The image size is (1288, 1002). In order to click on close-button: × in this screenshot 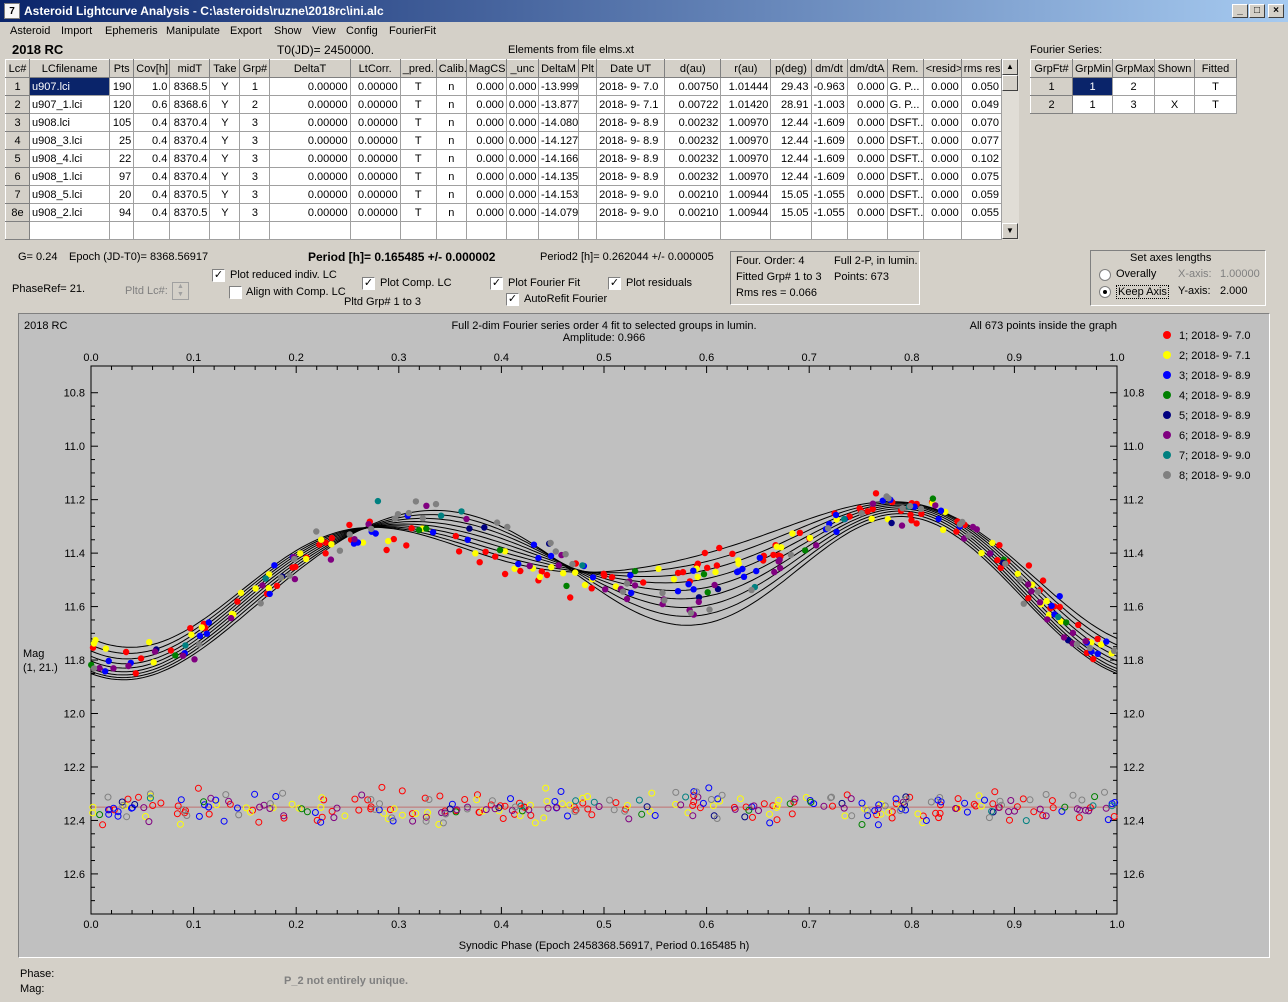, I will do `click(1276, 11)`.